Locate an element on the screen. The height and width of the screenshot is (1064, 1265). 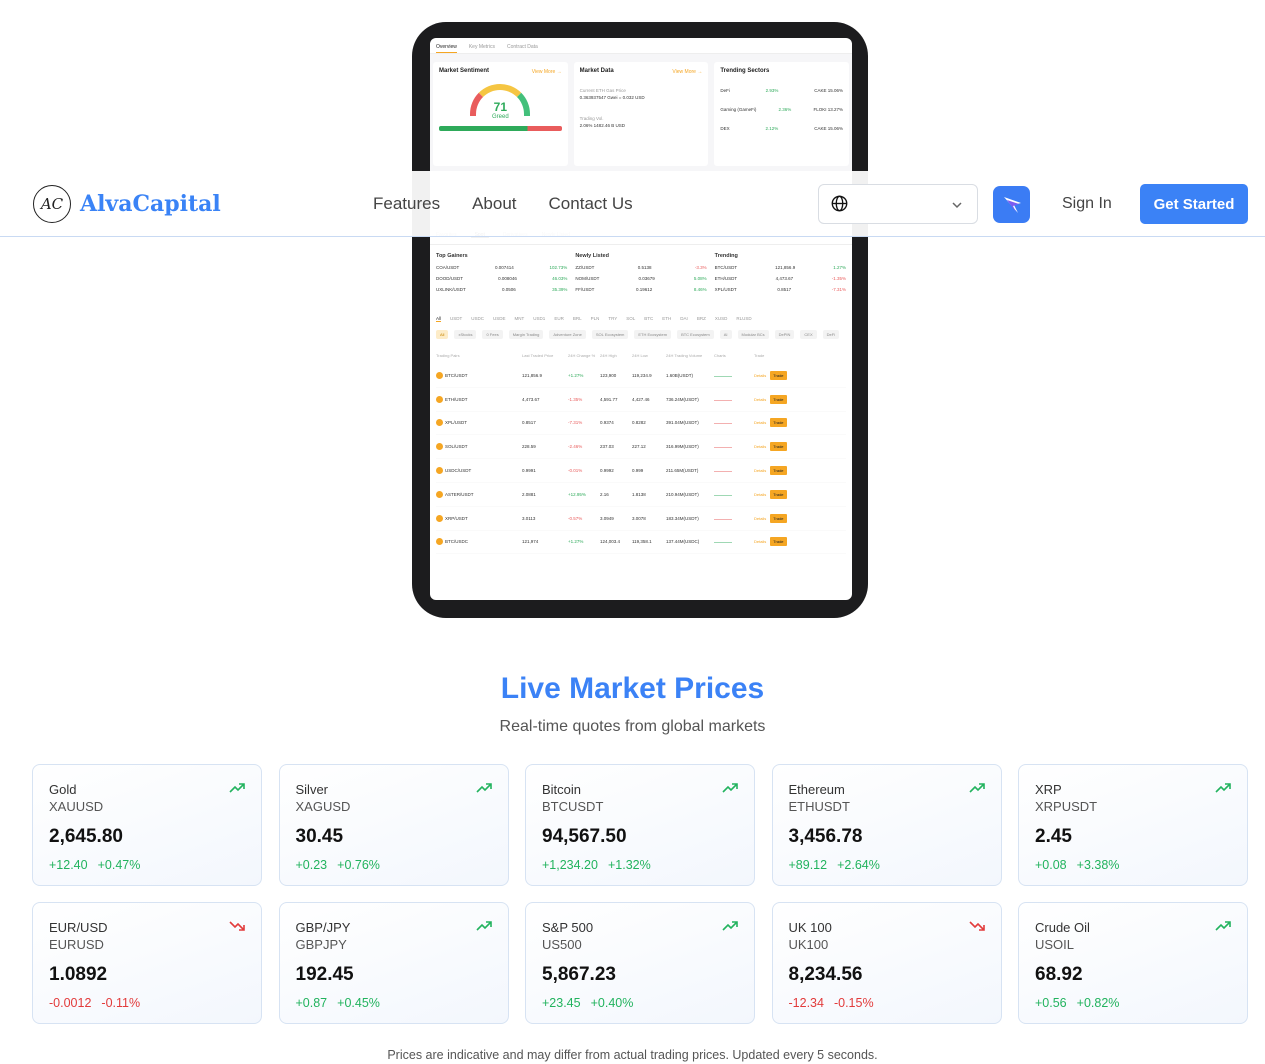
pair: ZZ/USDT is located at coordinates (585, 267).